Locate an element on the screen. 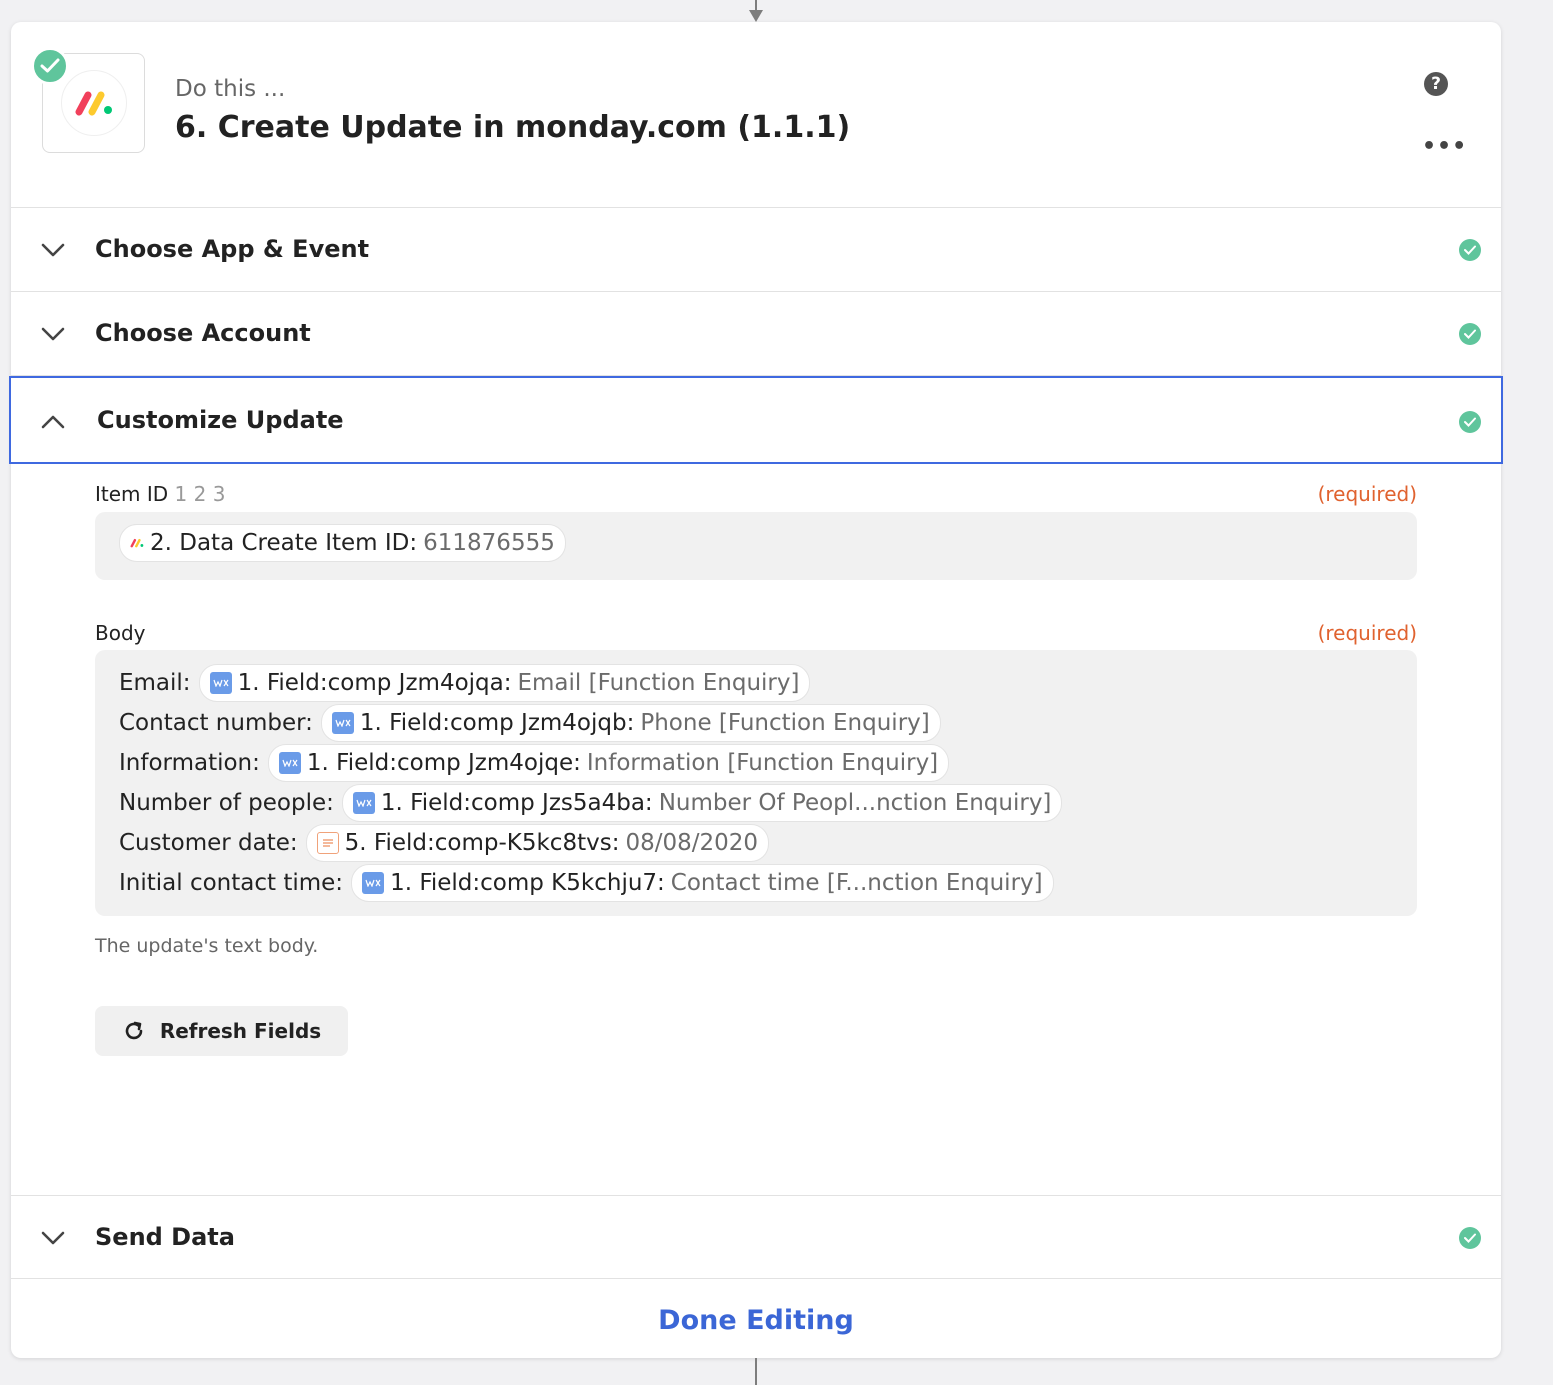  item-id-label-text: Item ID is located at coordinates (132, 494).